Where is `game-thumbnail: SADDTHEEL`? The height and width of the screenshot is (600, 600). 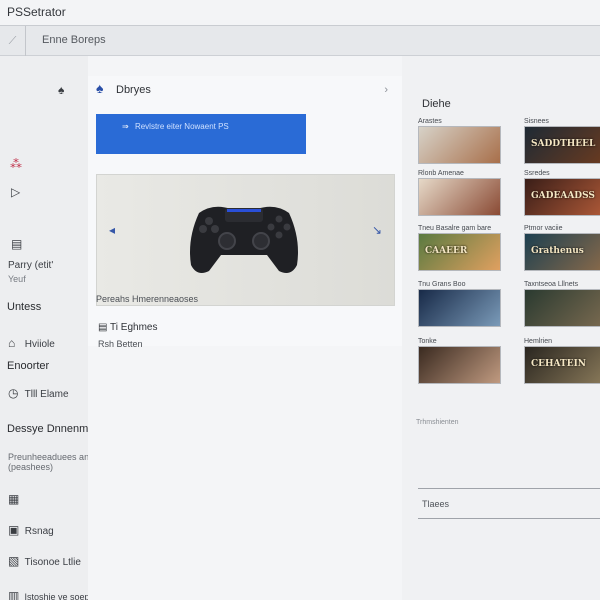
game-thumbnail: SADDTHEEL is located at coordinates (562, 145).